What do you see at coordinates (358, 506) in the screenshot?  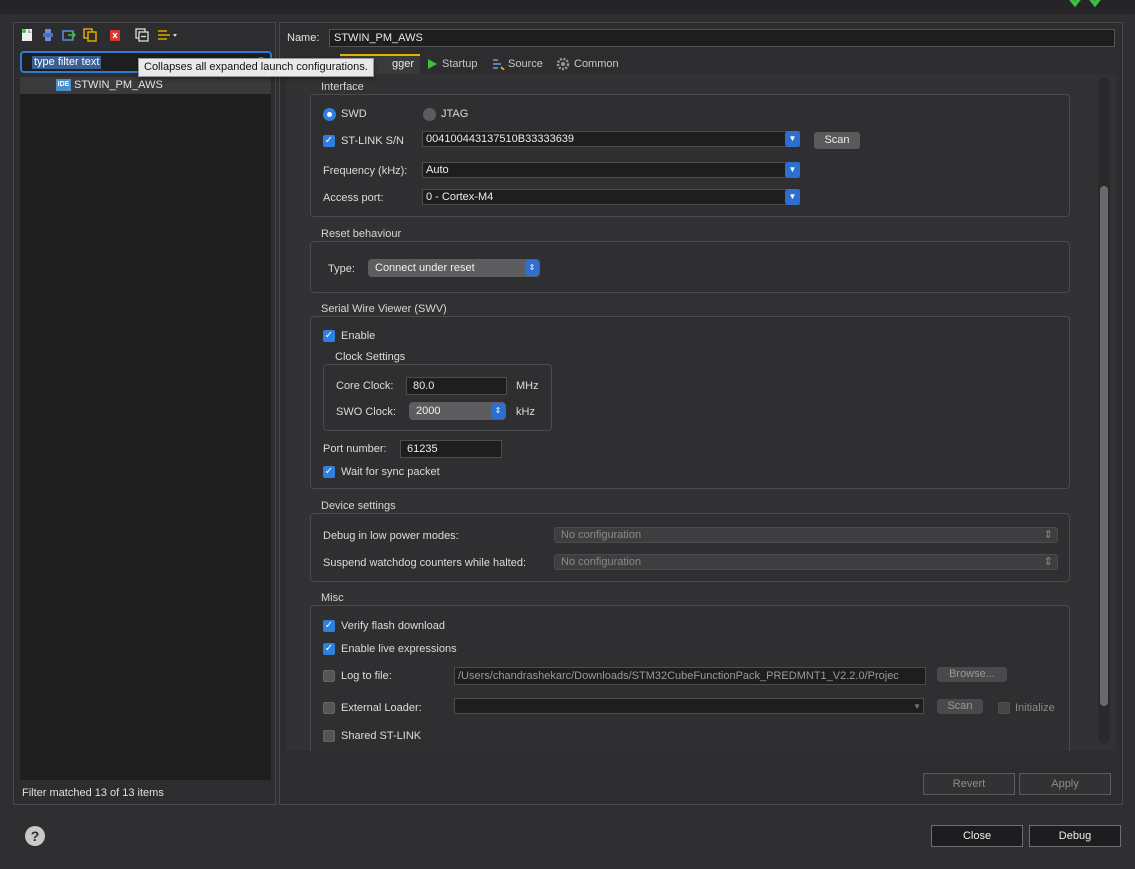 I see `device-title: Device settings` at bounding box center [358, 506].